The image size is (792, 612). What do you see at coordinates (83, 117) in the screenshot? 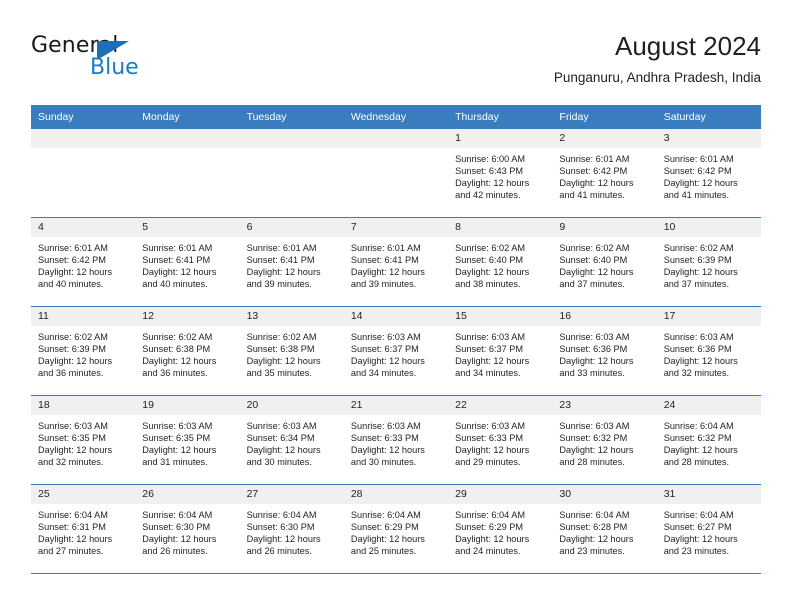
I see `weekday-header-sunday: Sunday` at bounding box center [83, 117].